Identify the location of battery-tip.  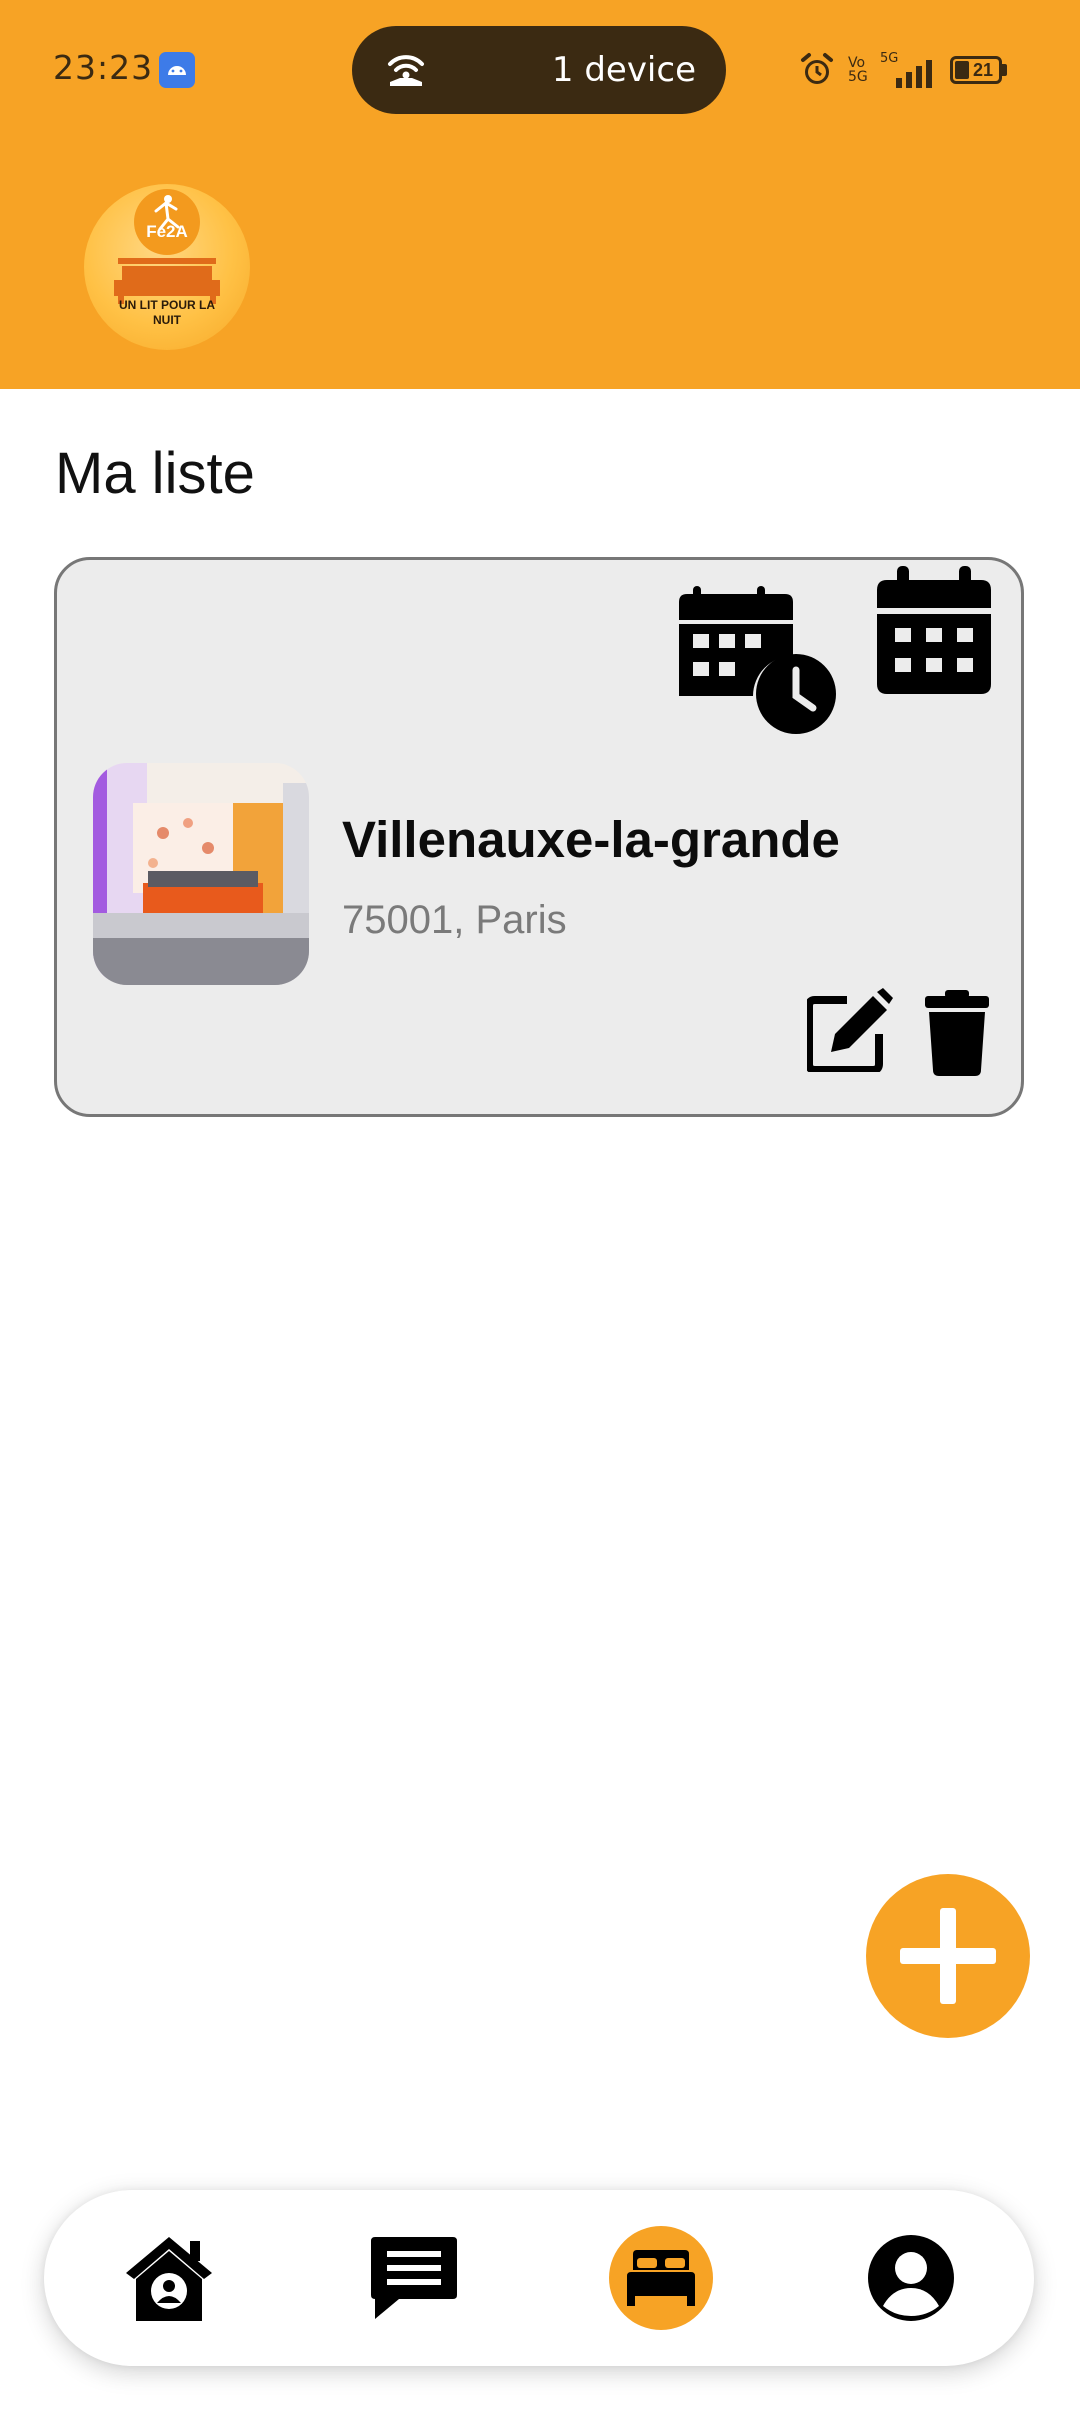
(1004, 70).